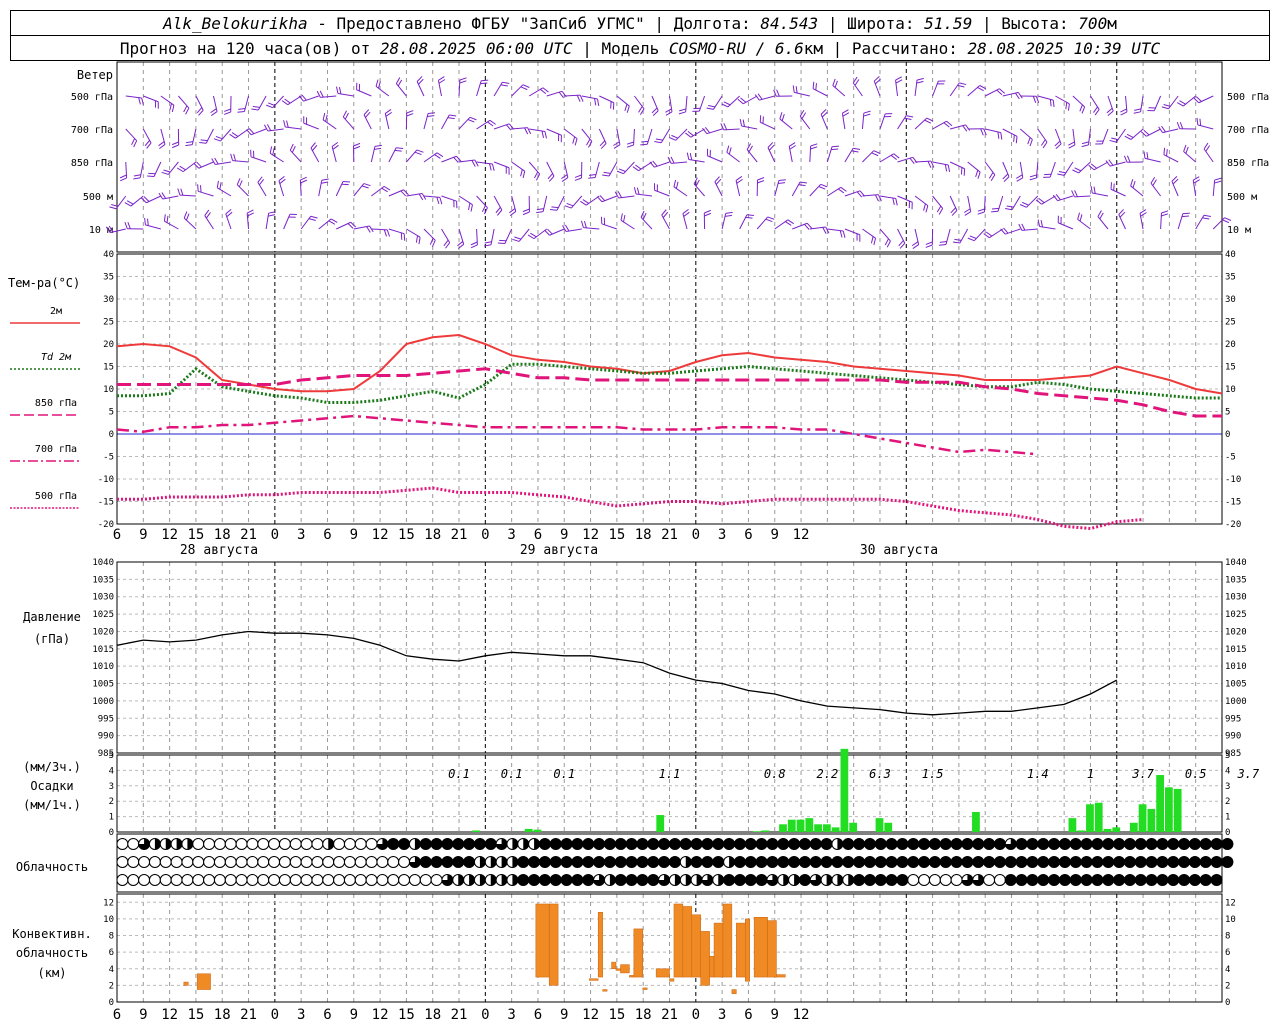 This screenshot has height=1024, width=1280. What do you see at coordinates (1239, 230) in the screenshot?
I see `wind-level-label-right: 10 м` at bounding box center [1239, 230].